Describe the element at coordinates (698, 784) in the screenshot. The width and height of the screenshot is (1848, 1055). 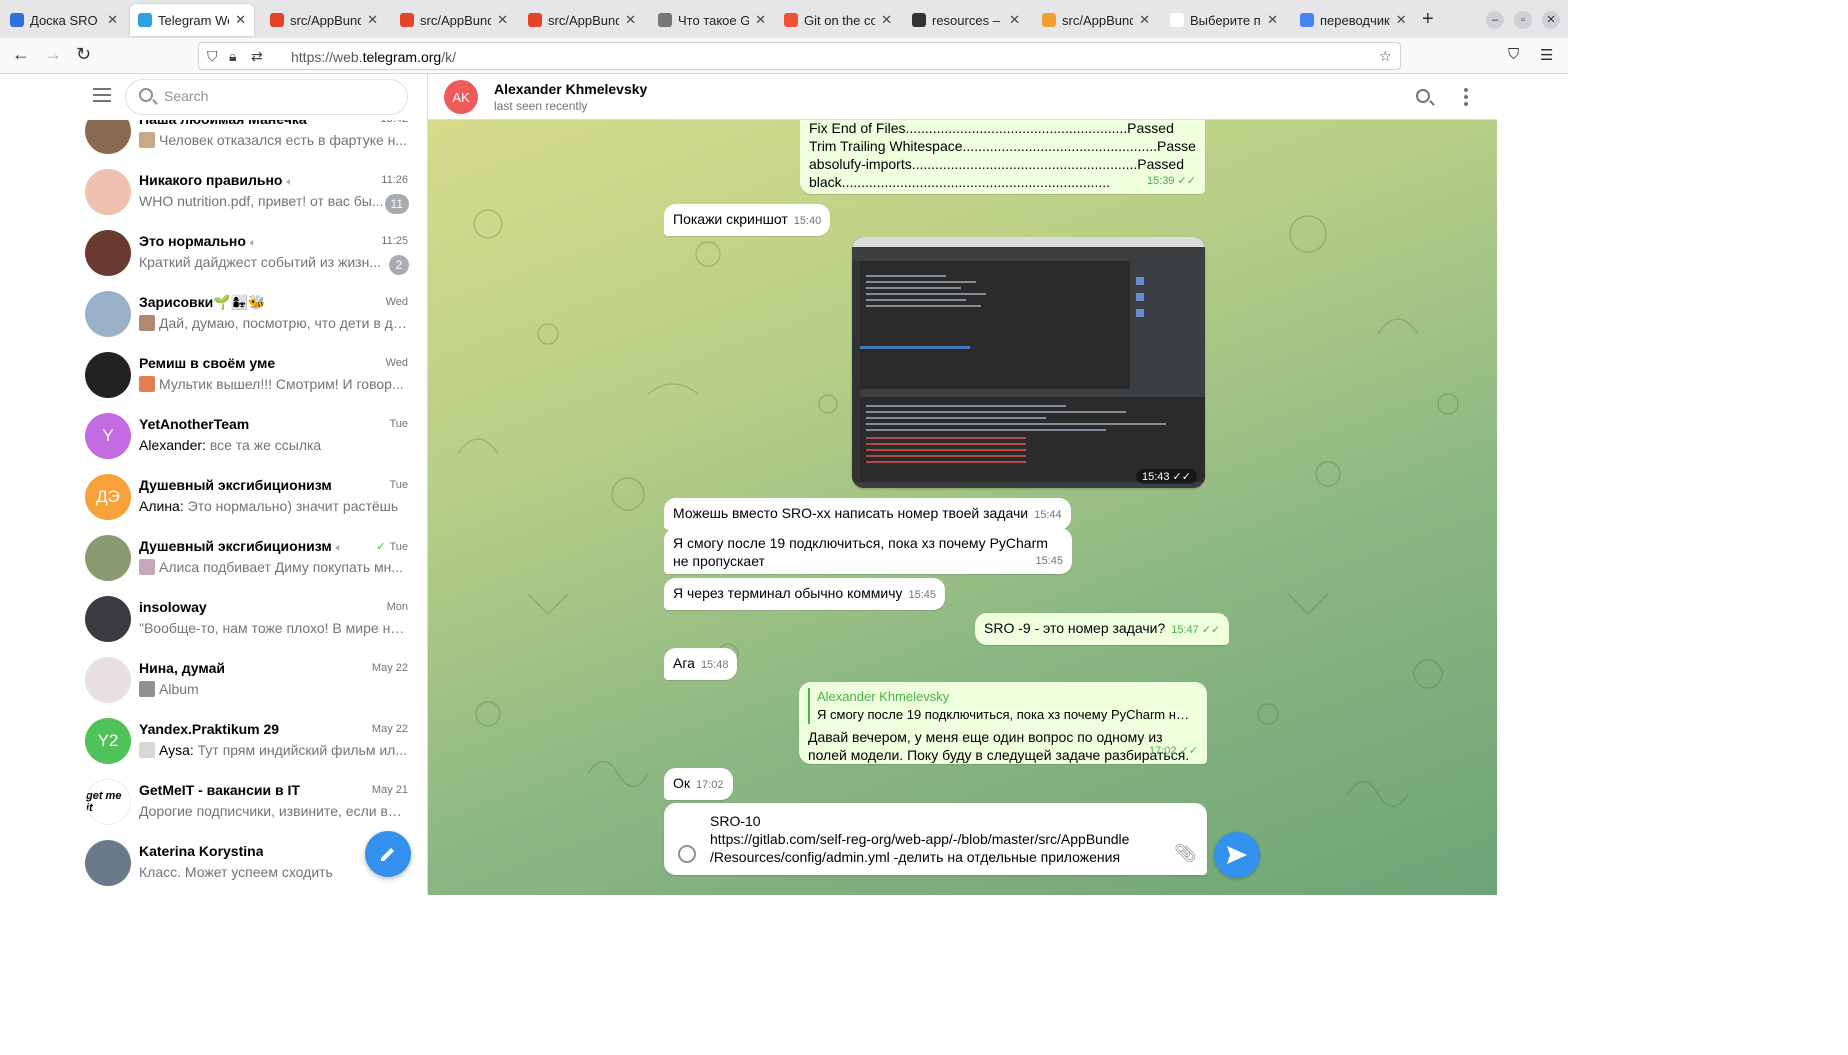
I see `message-incoming: Ок 17:02` at that location.